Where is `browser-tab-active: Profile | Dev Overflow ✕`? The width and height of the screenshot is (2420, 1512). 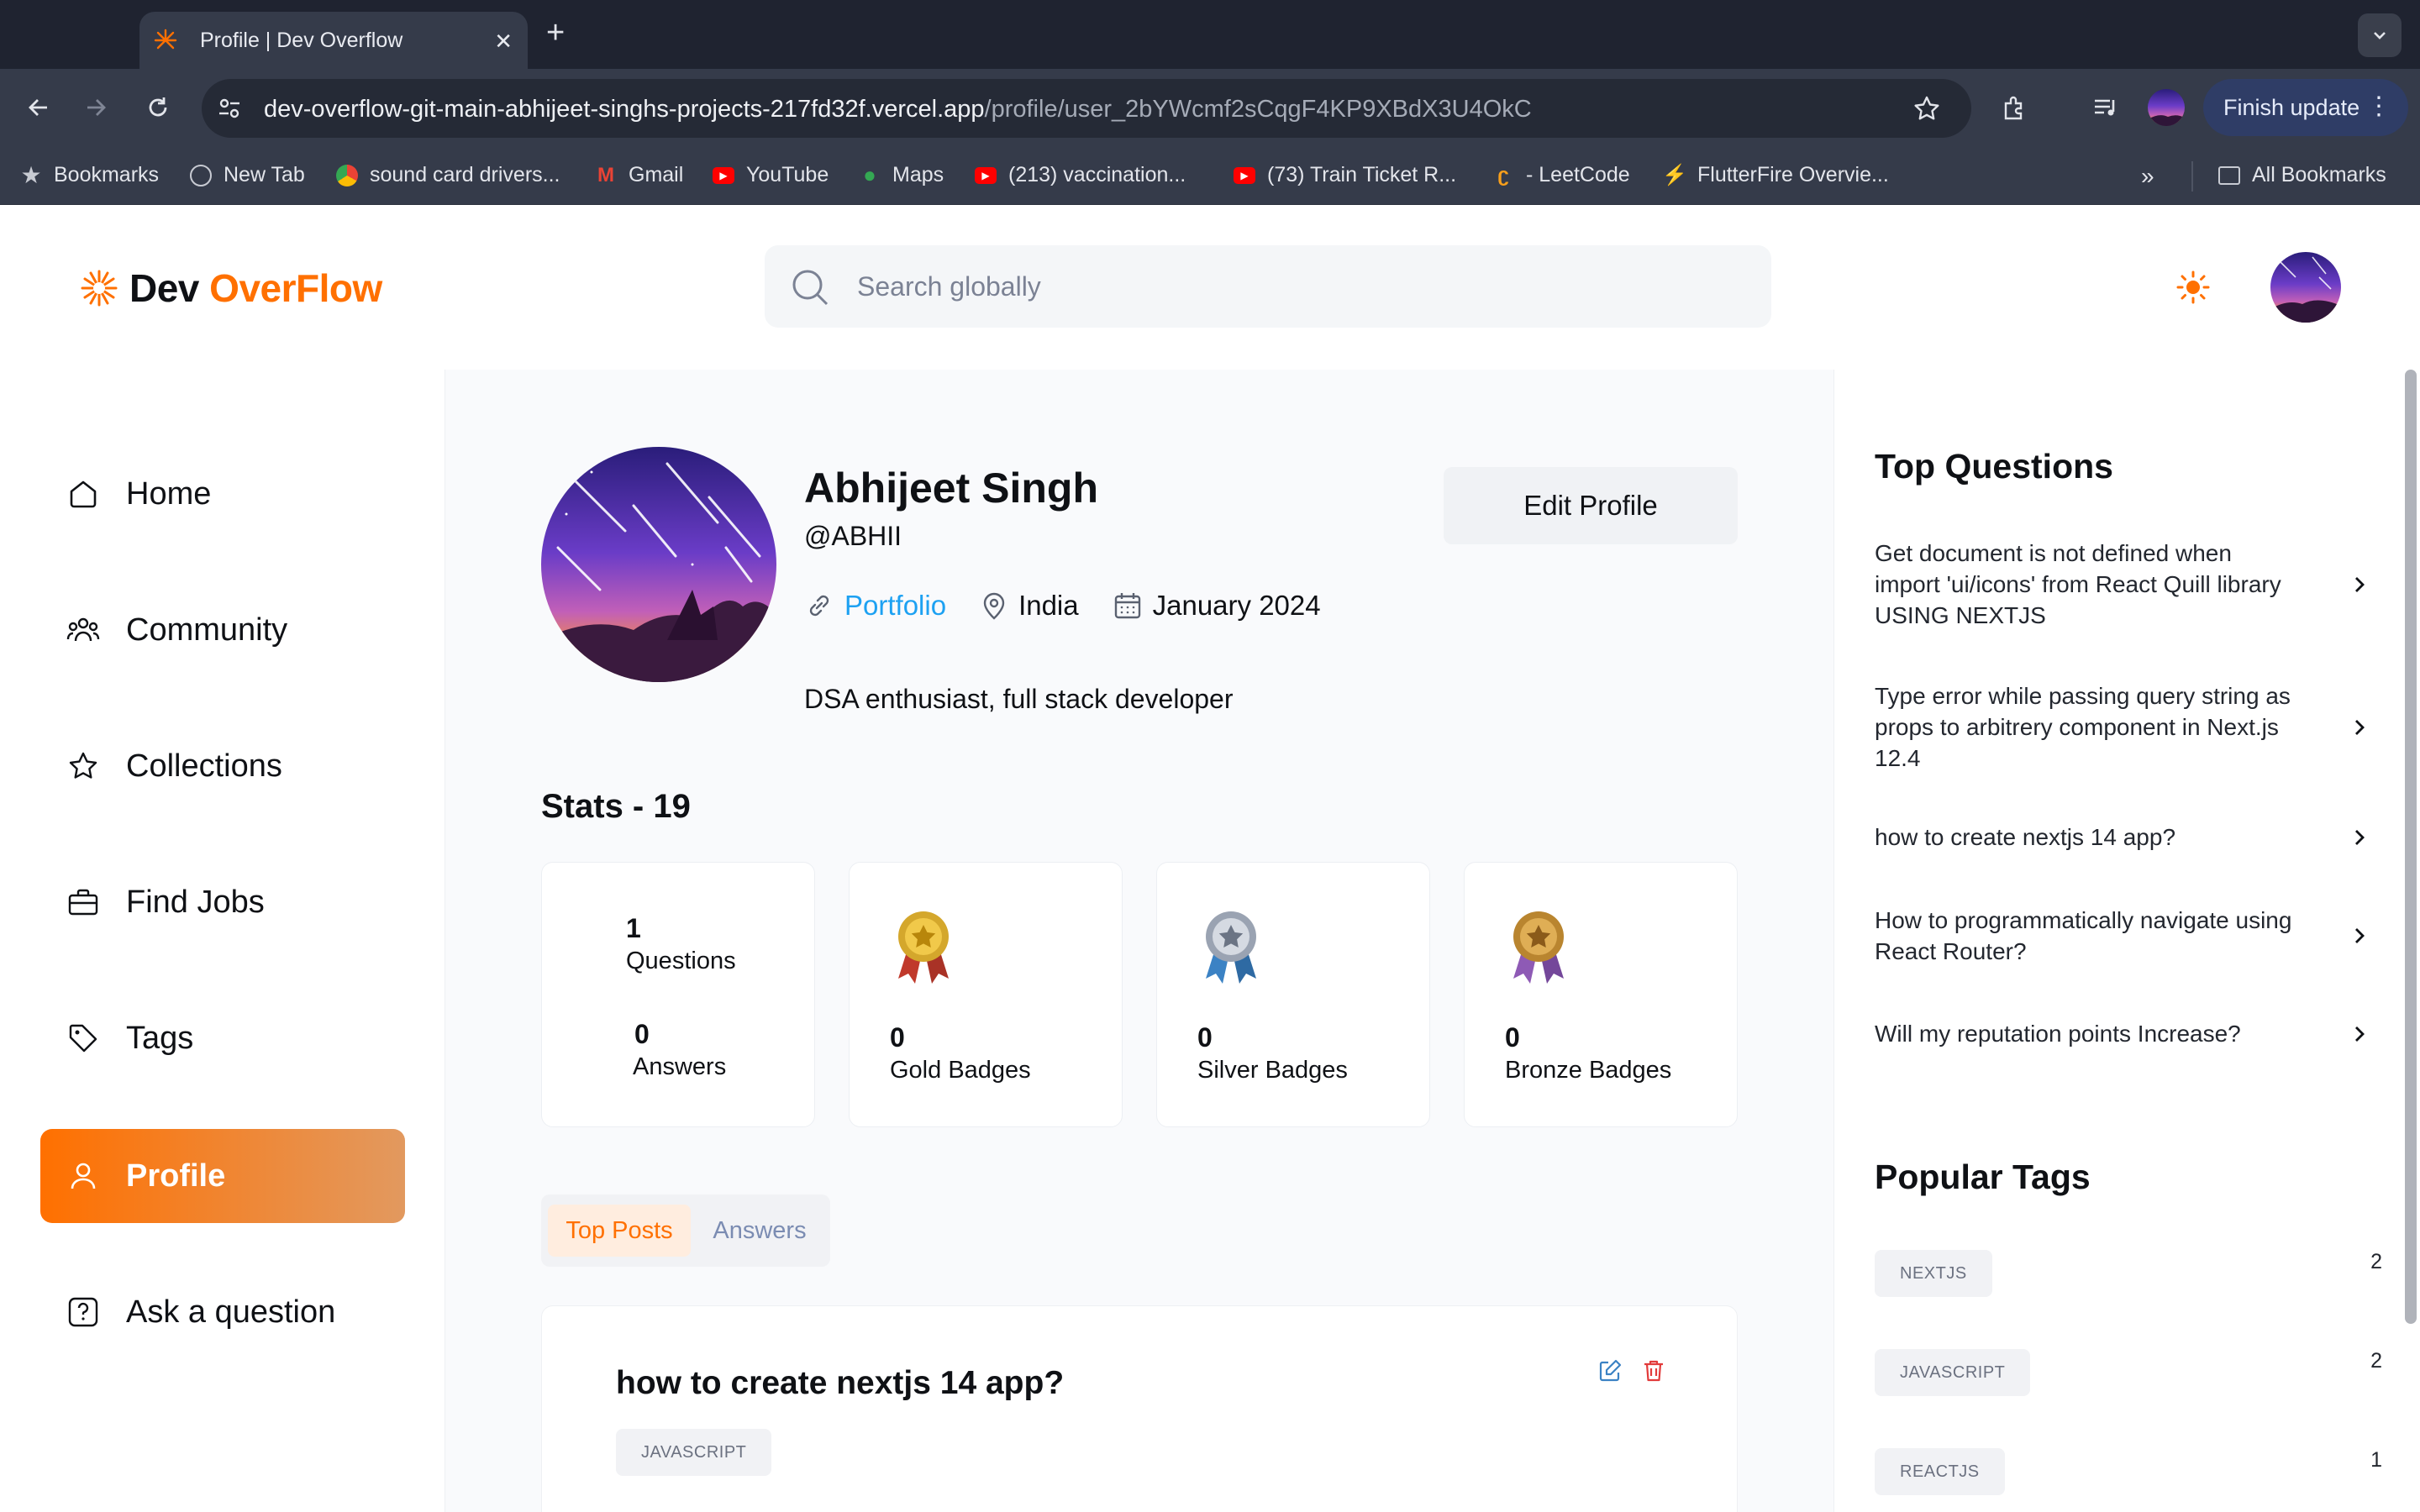 browser-tab-active: Profile | Dev Overflow ✕ is located at coordinates (333, 40).